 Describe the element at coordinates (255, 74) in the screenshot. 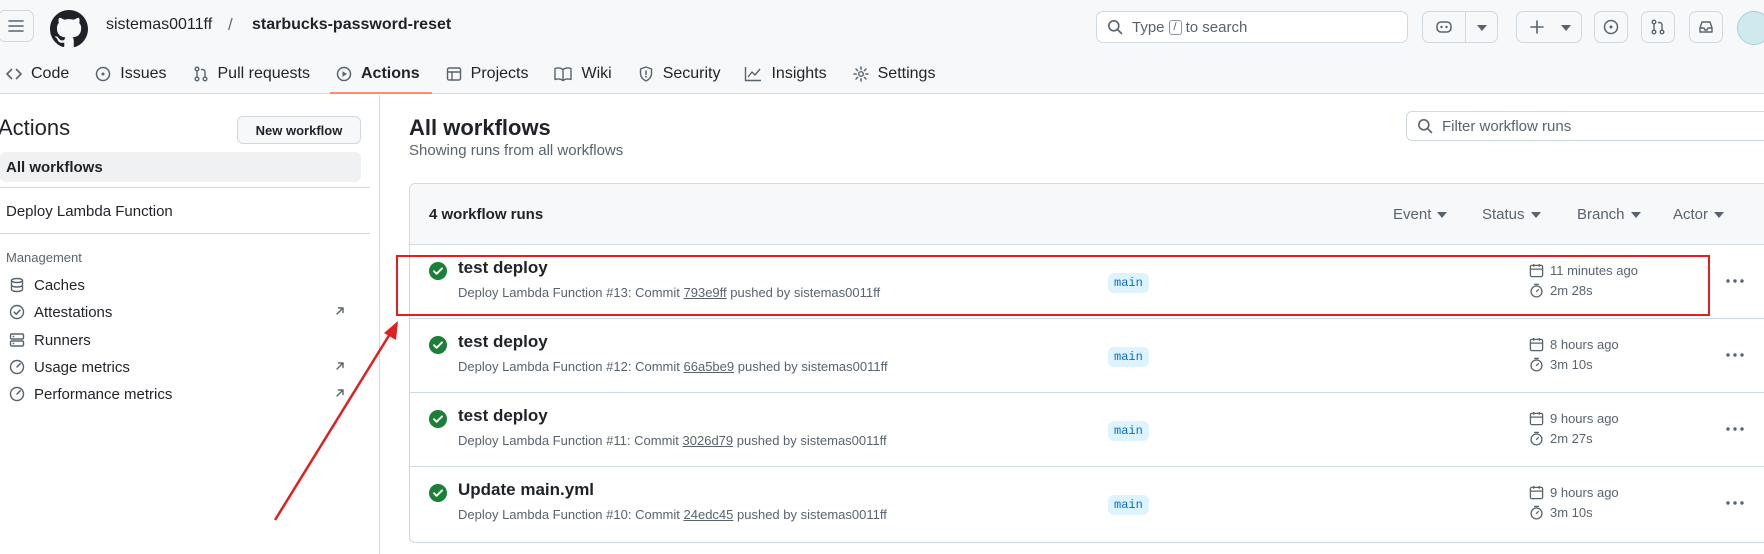

I see `tab-pull-requests: Pull requests` at that location.